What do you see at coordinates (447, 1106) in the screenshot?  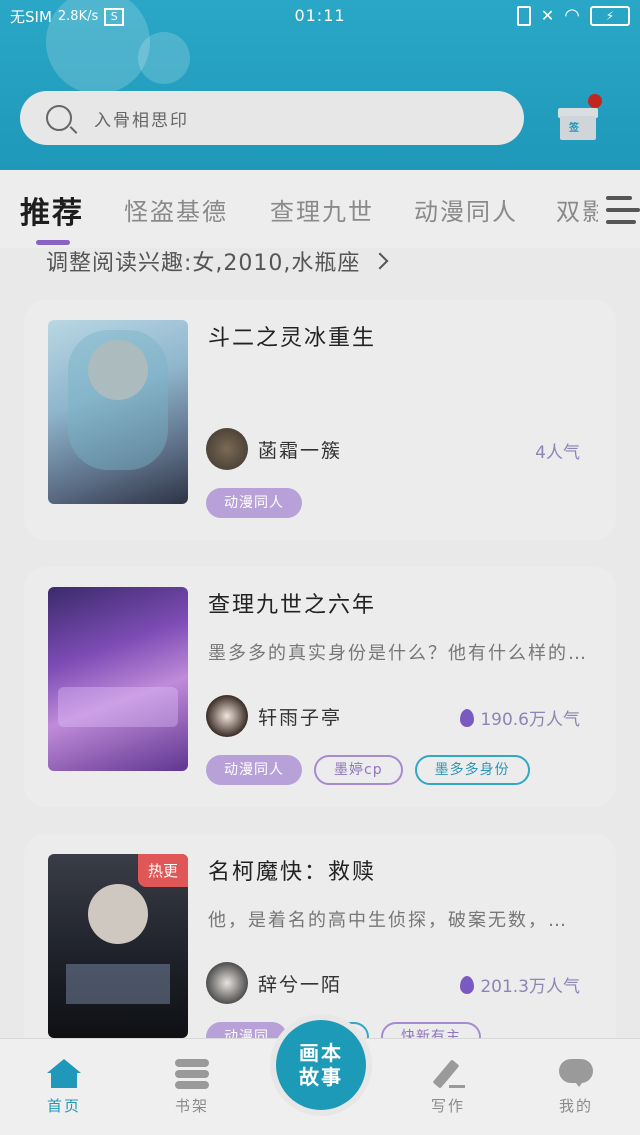 I see `nav-write-label: 写作` at bounding box center [447, 1106].